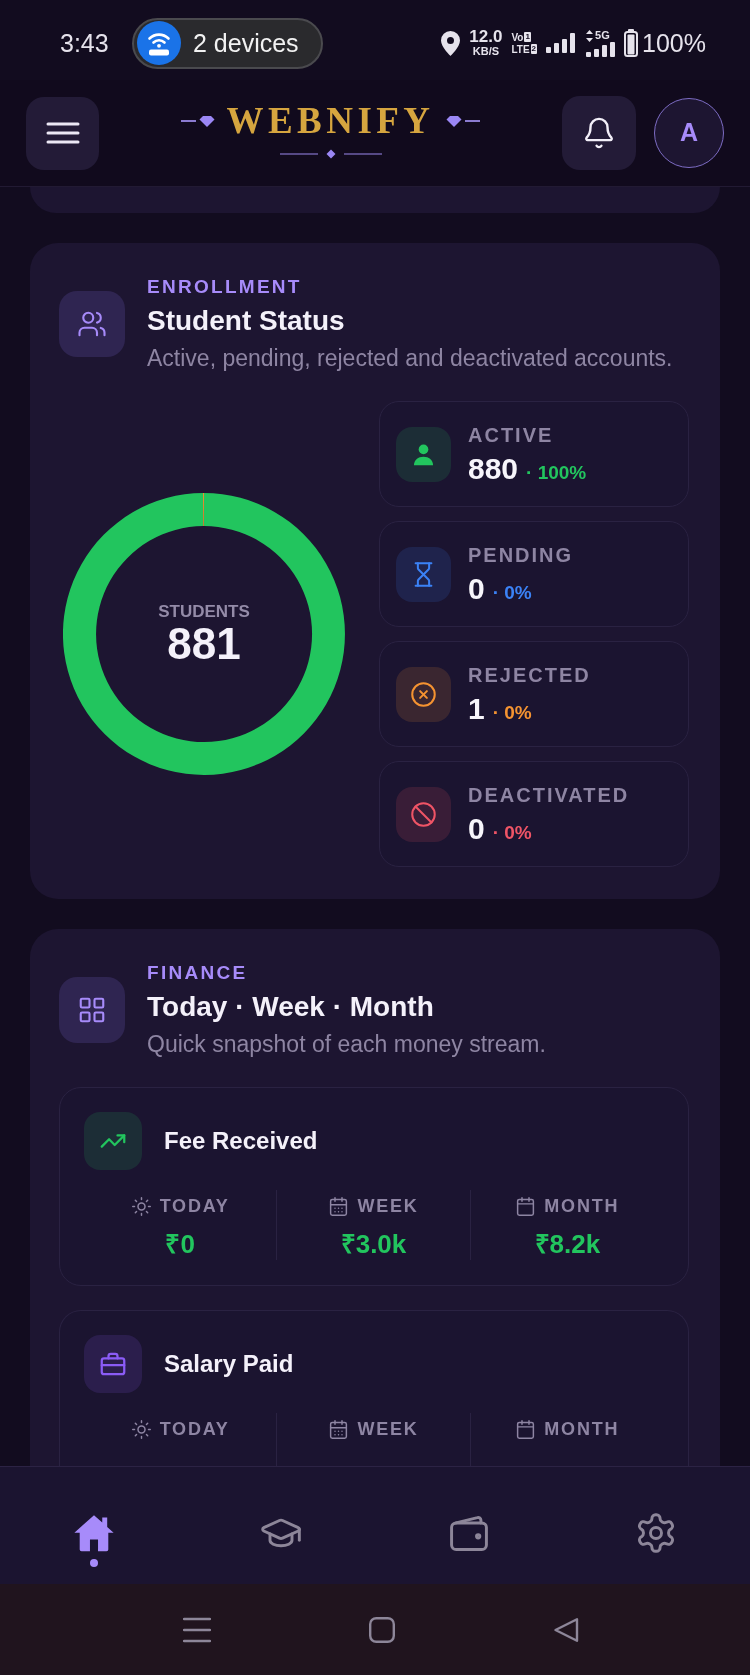  Describe the element at coordinates (689, 133) in the screenshot. I see `avatar-button: A` at that location.